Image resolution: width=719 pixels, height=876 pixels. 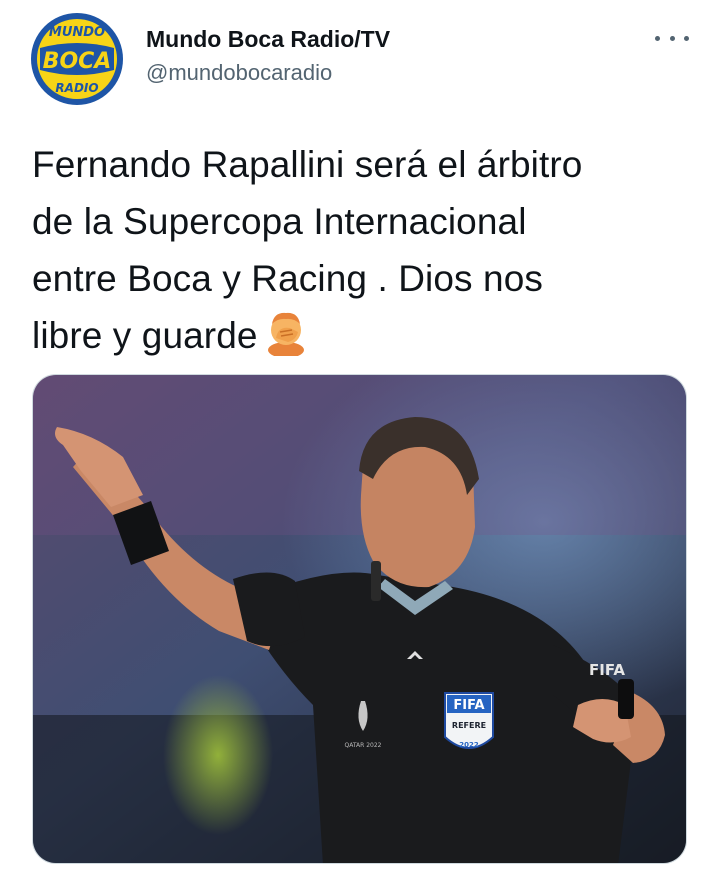 I want to click on crest-text: QATAR 2022, so click(x=362, y=745).